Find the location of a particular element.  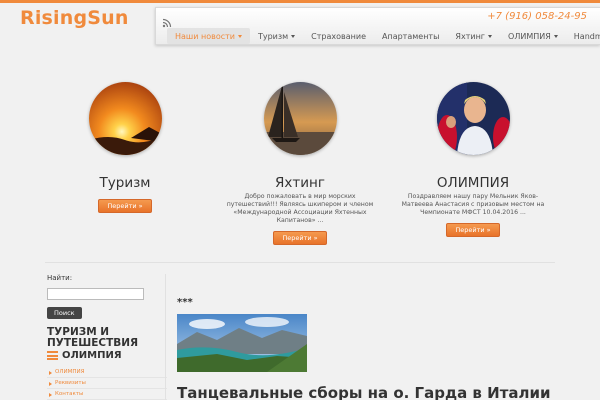

feature-tourism: Туризм Перейти » is located at coordinates (125, 146).